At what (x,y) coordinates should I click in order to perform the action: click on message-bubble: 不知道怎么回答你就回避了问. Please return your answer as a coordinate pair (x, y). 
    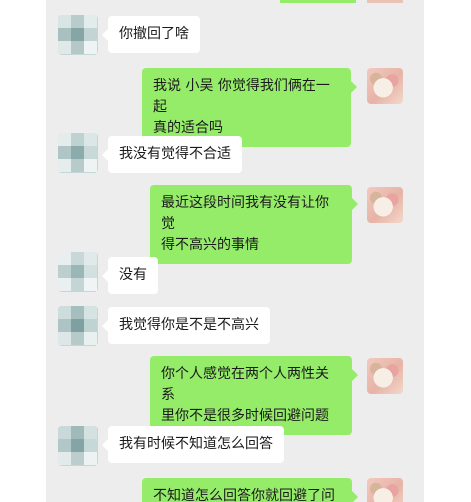
    Looking at the image, I should click on (250, 490).